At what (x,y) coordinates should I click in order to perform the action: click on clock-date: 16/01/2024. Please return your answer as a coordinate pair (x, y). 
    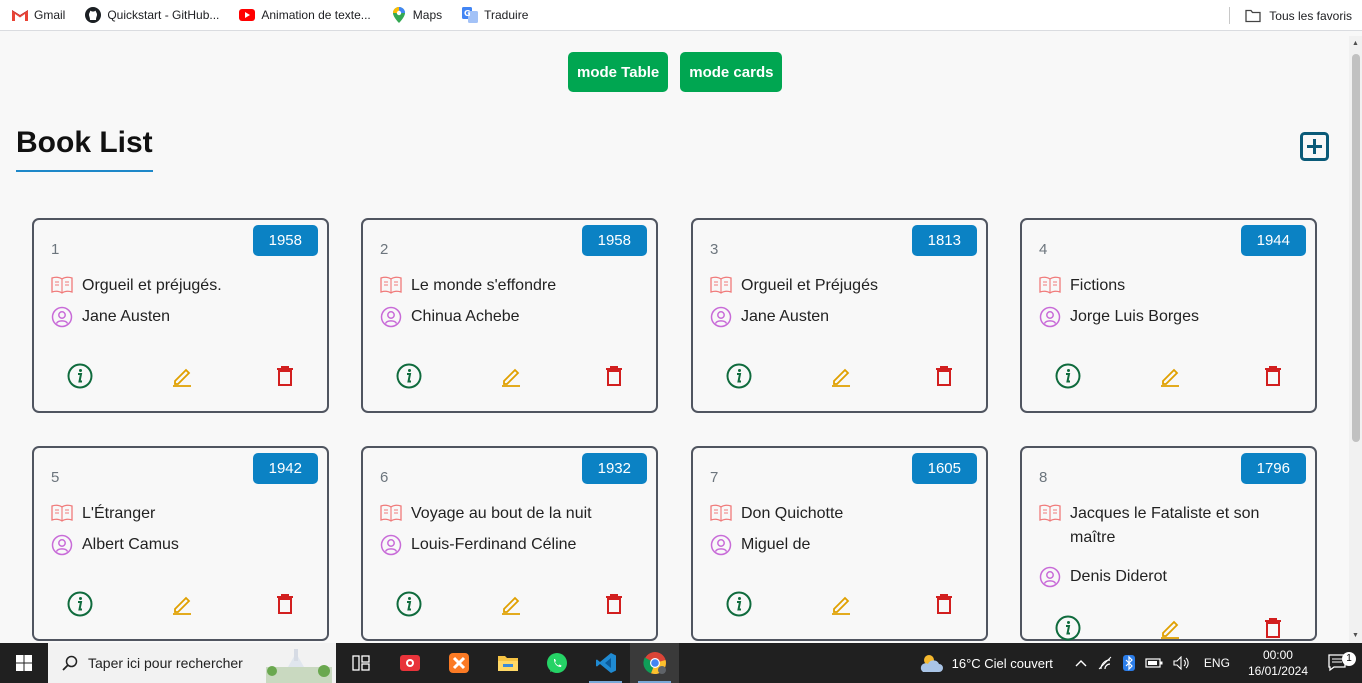
    Looking at the image, I should click on (1277, 671).